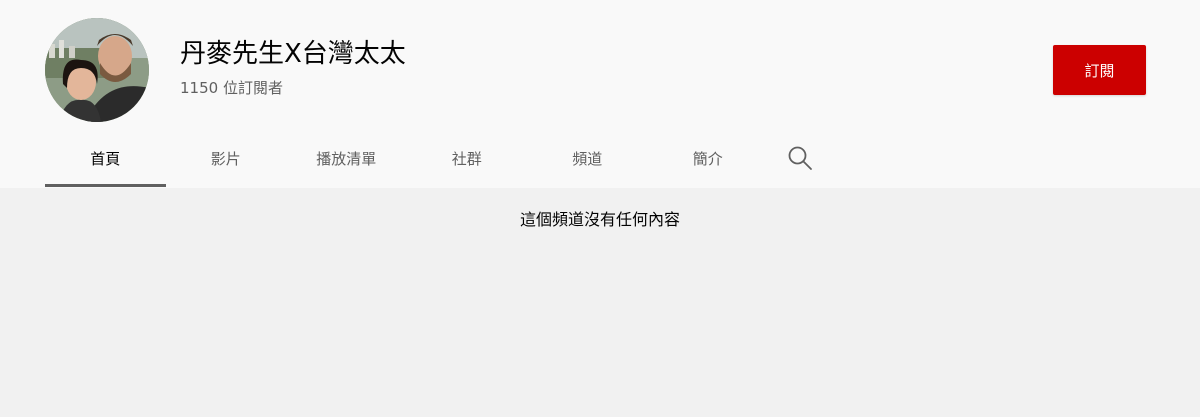  I want to click on channel-name: 丹麥先生X台灣太太, so click(293, 54).